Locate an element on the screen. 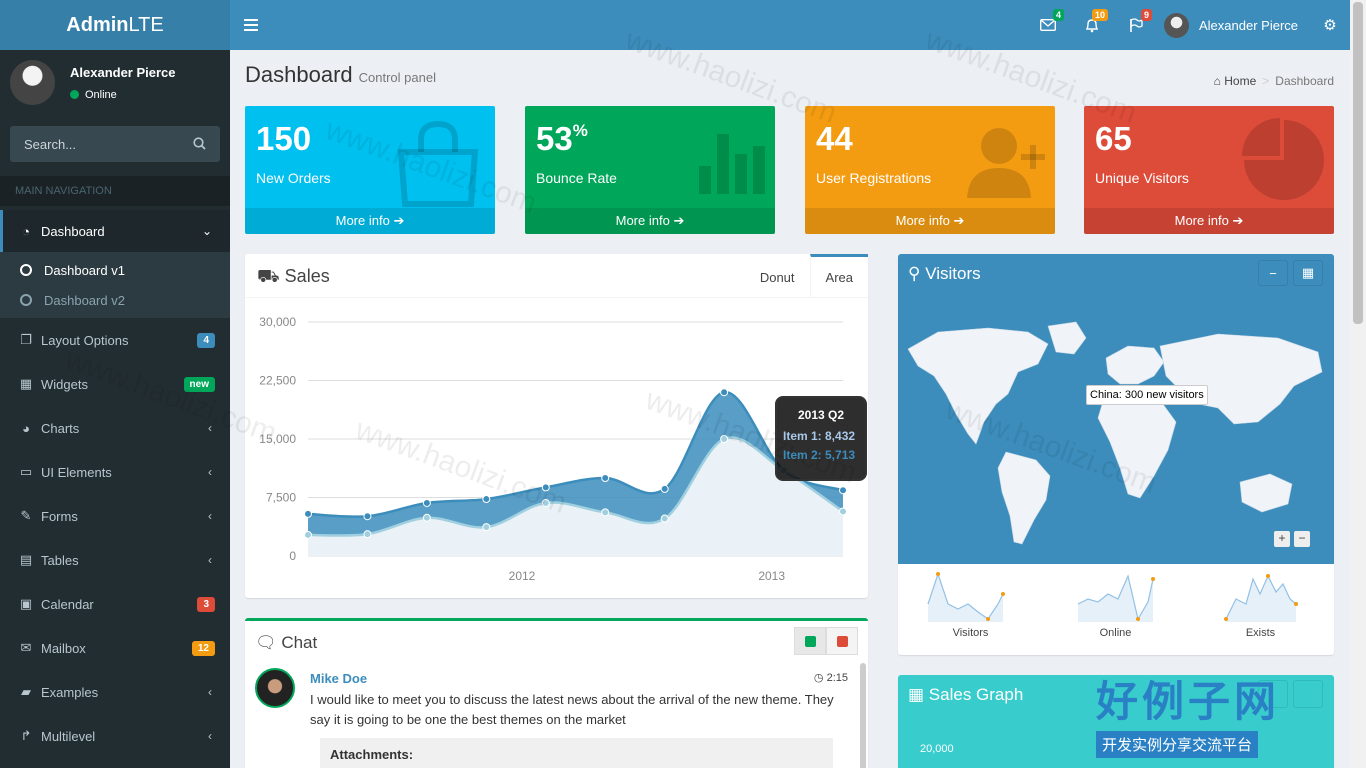 This screenshot has height=768, width=1366. map-marker-icon: ⚲ is located at coordinates (914, 273).